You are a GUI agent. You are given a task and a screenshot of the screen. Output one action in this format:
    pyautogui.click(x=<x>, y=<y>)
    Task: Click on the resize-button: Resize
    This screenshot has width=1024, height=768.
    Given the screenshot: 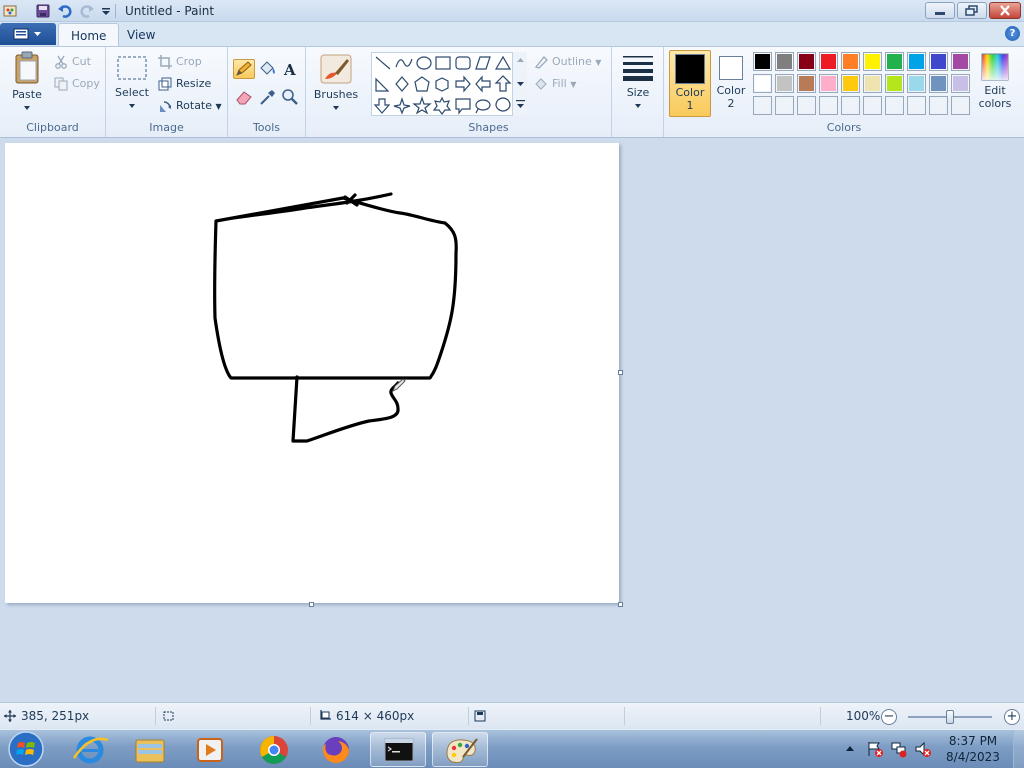 What is the action you would take?
    pyautogui.click(x=183, y=84)
    